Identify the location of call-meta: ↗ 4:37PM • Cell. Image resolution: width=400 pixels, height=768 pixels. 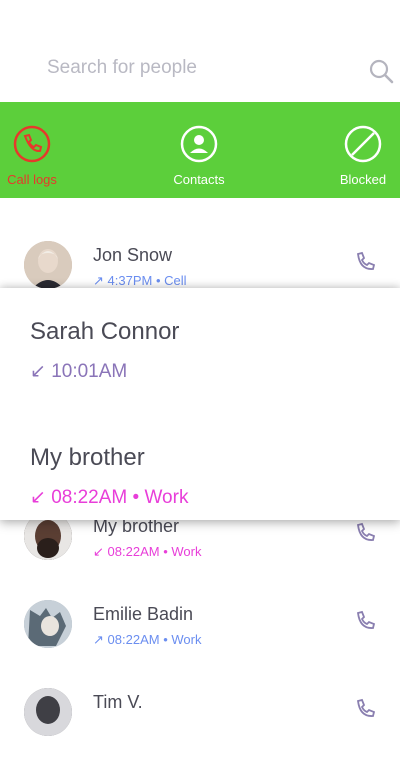
(140, 281).